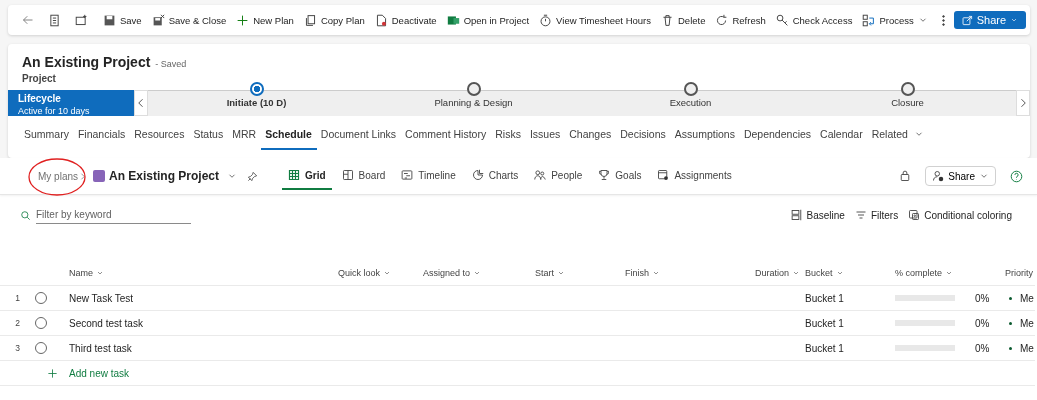 This screenshot has width=1037, height=400. I want to click on toolbar-action: Conditional coloring, so click(960, 215).